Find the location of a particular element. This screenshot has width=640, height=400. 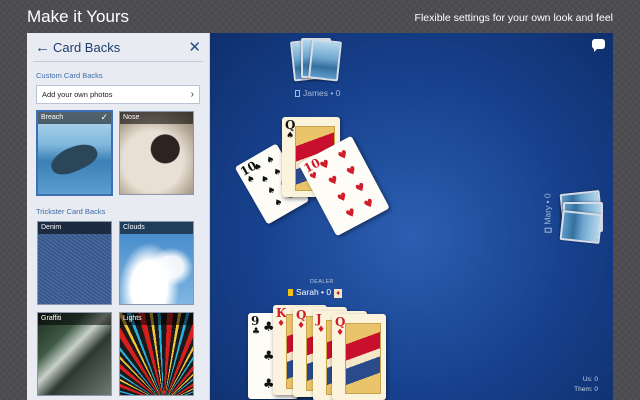

card-back-lights: Lights is located at coordinates (156, 354).